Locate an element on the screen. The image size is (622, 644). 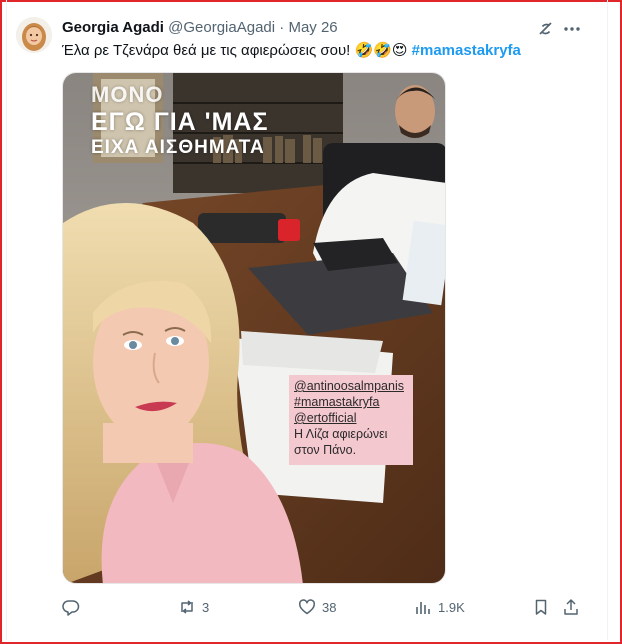
reply-icon is located at coordinates (71, 608).